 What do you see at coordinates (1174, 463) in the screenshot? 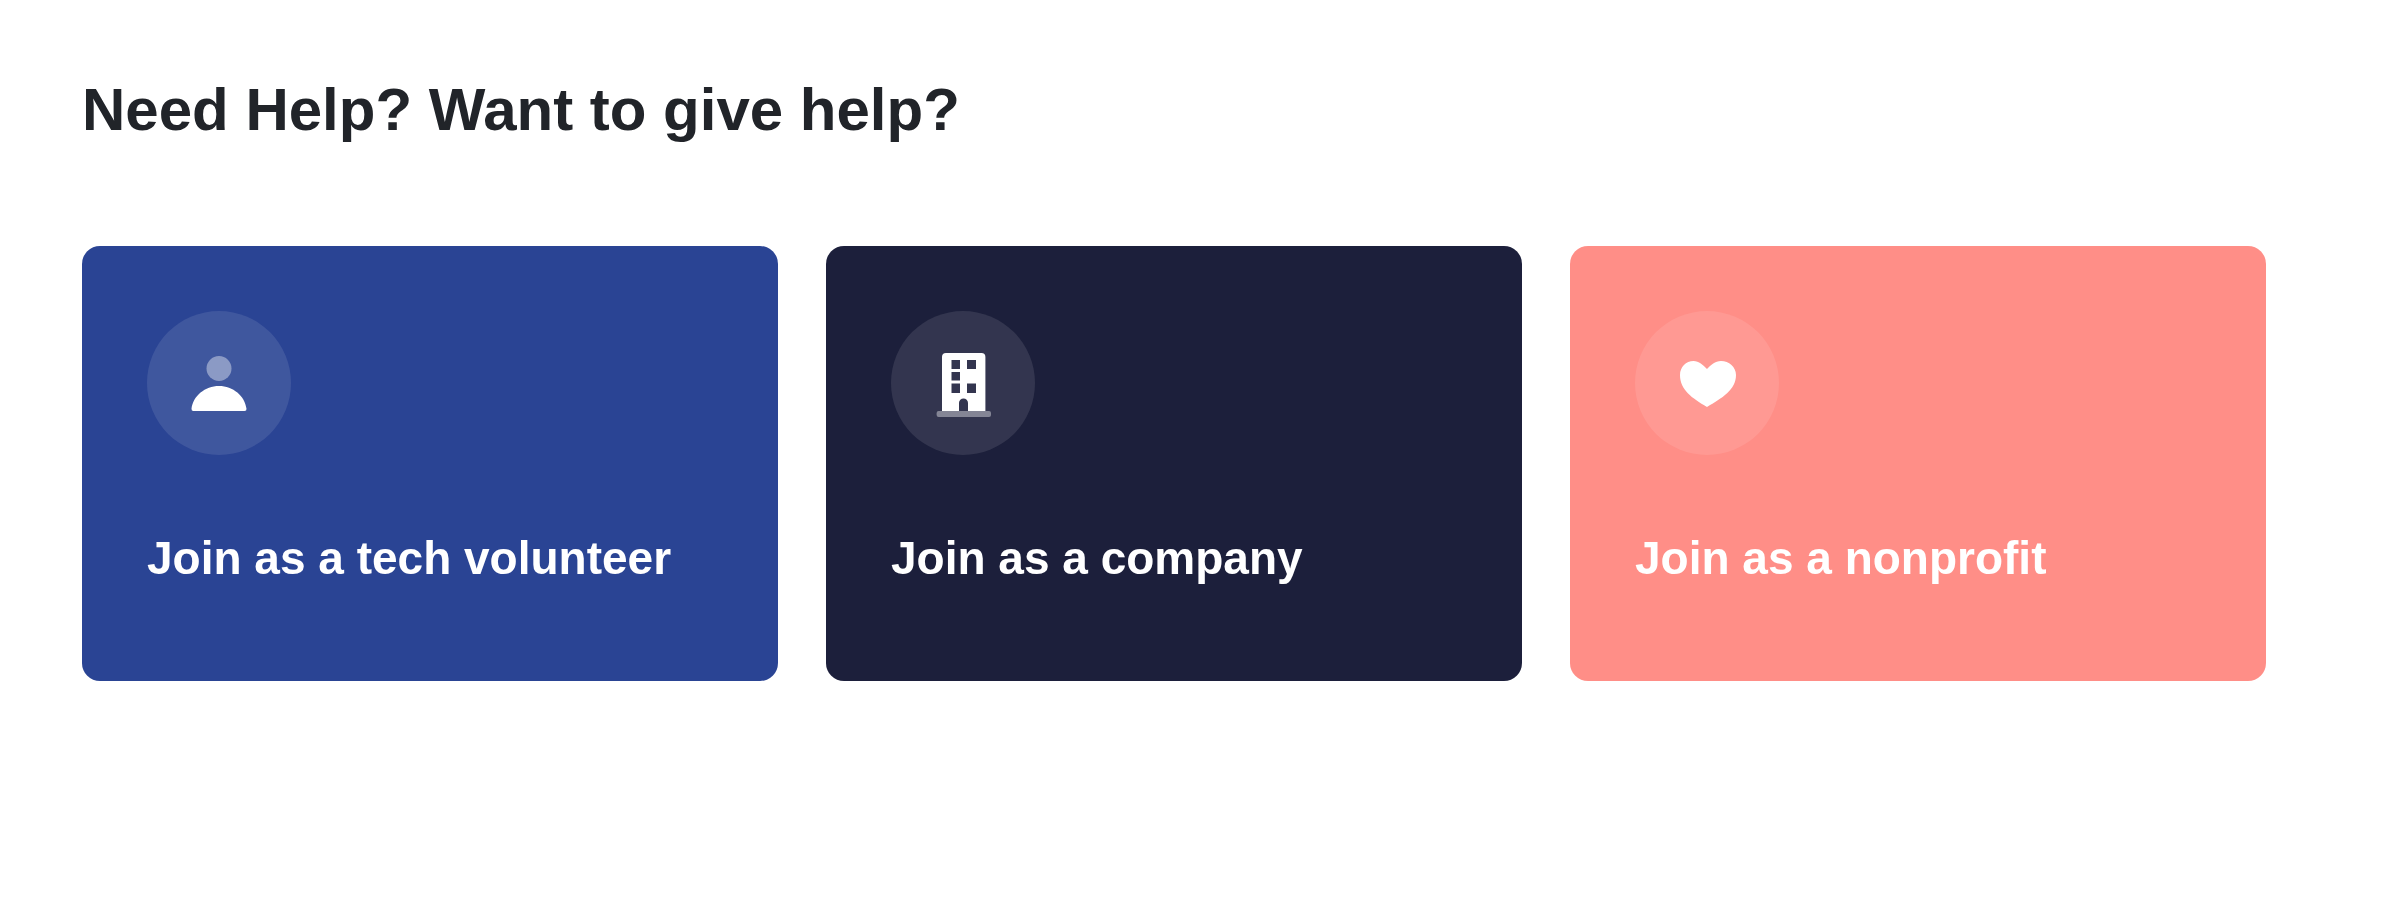
I see `join-card: Join as a company` at bounding box center [1174, 463].